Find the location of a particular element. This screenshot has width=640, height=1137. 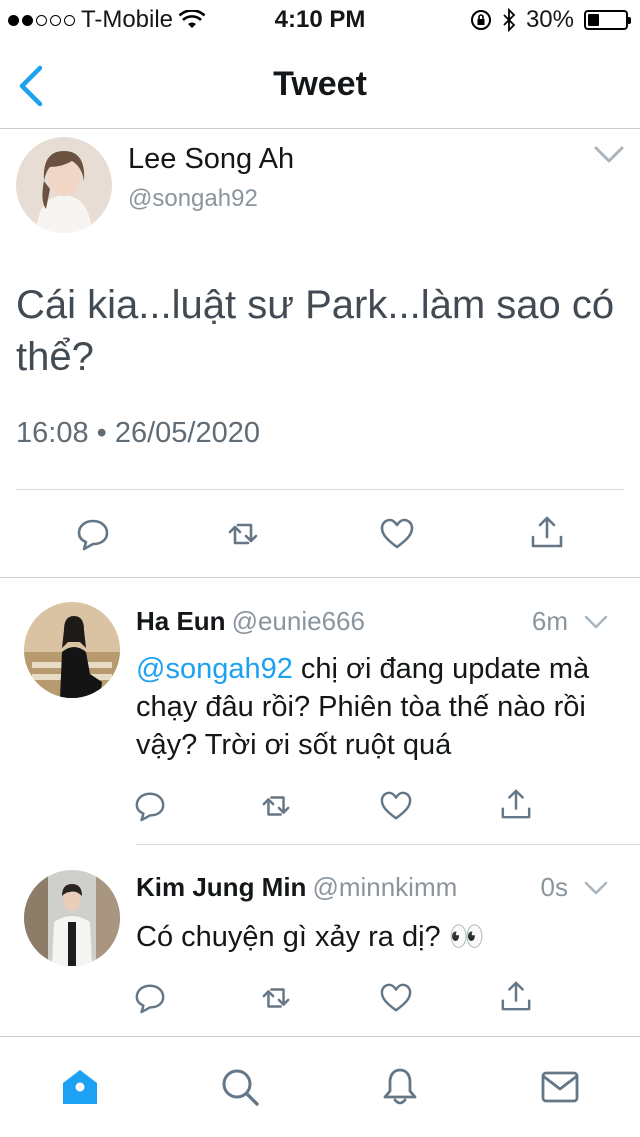

author-name: Lee Song Ah is located at coordinates (211, 159).